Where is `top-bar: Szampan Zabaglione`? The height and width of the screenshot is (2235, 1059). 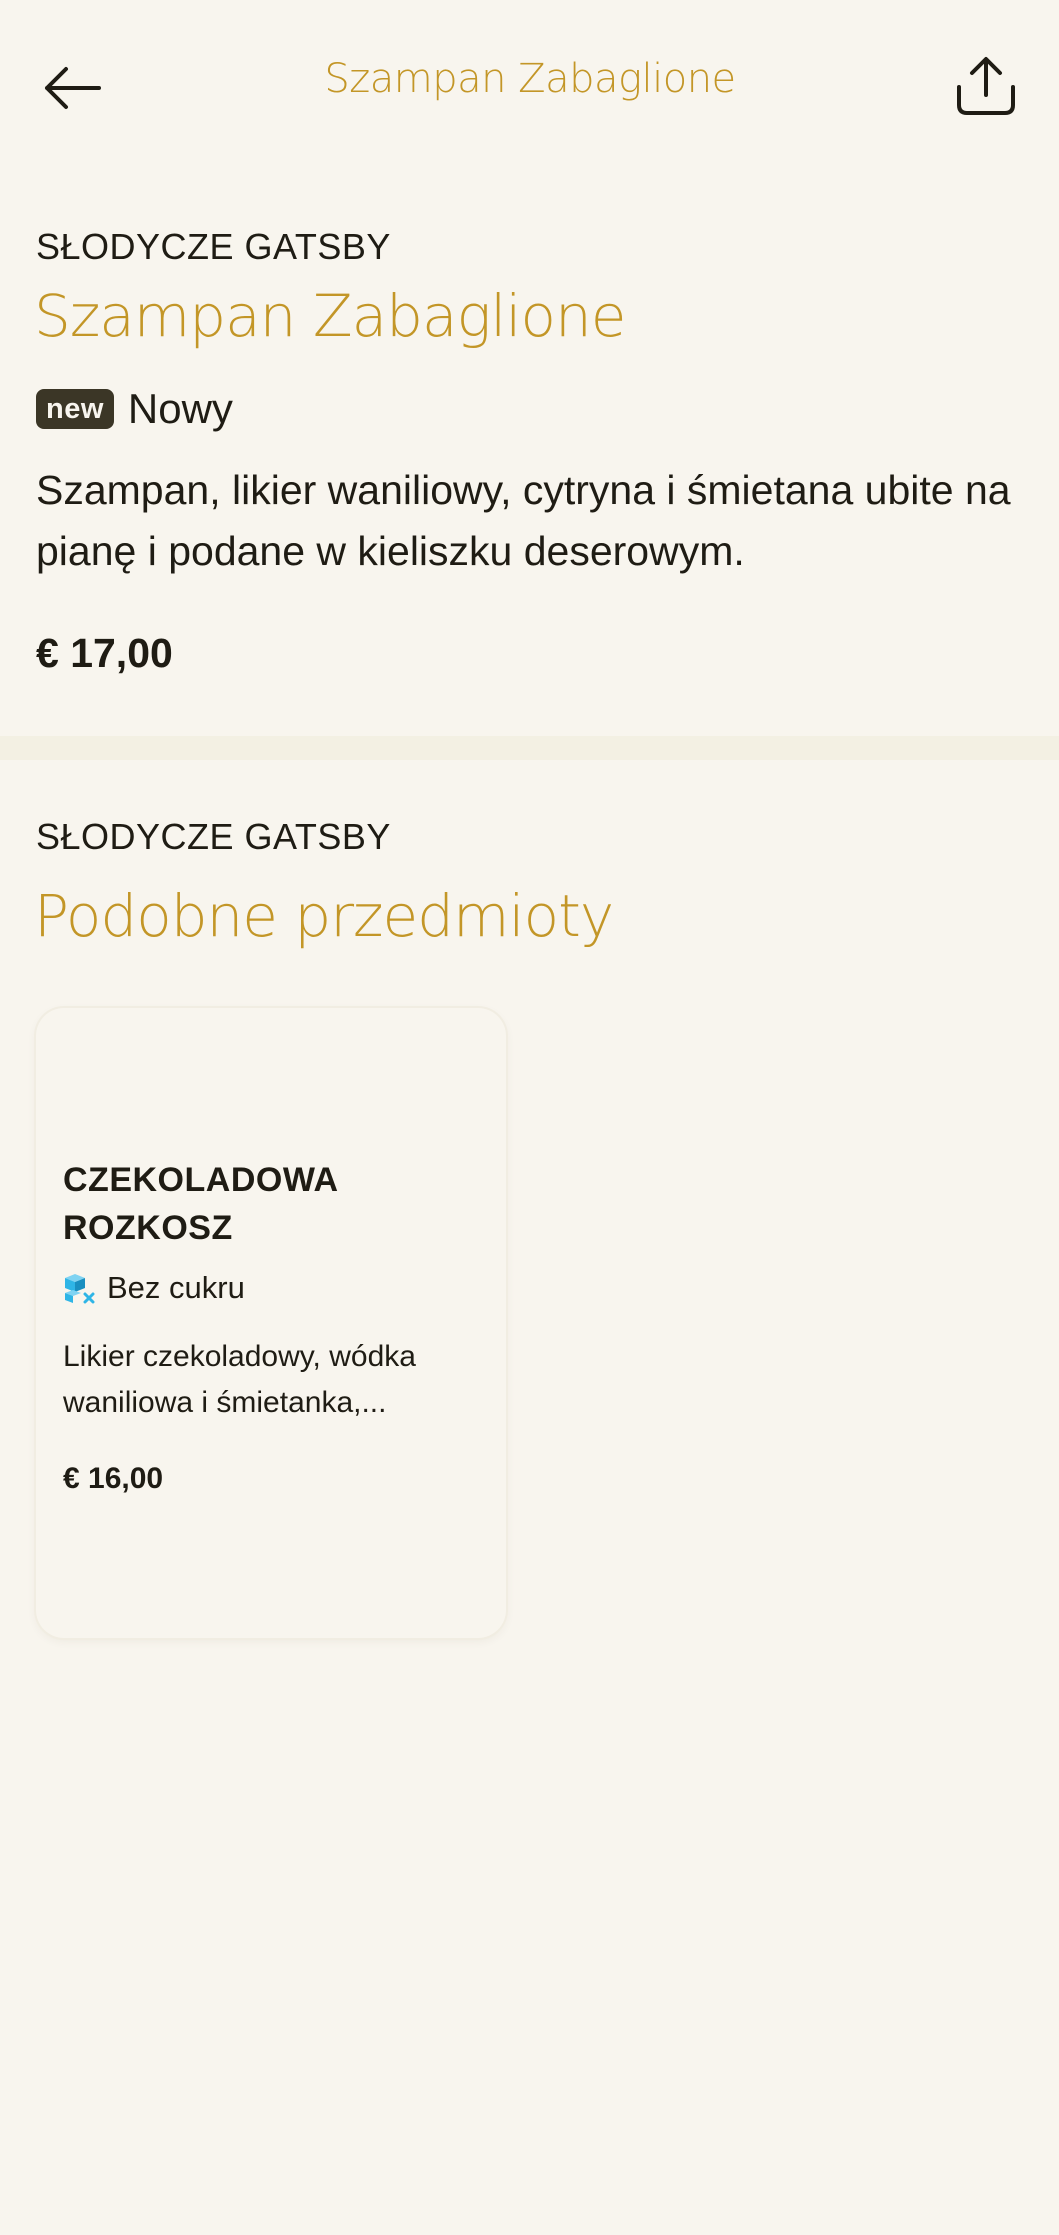 top-bar: Szampan Zabaglione is located at coordinates (529, 85).